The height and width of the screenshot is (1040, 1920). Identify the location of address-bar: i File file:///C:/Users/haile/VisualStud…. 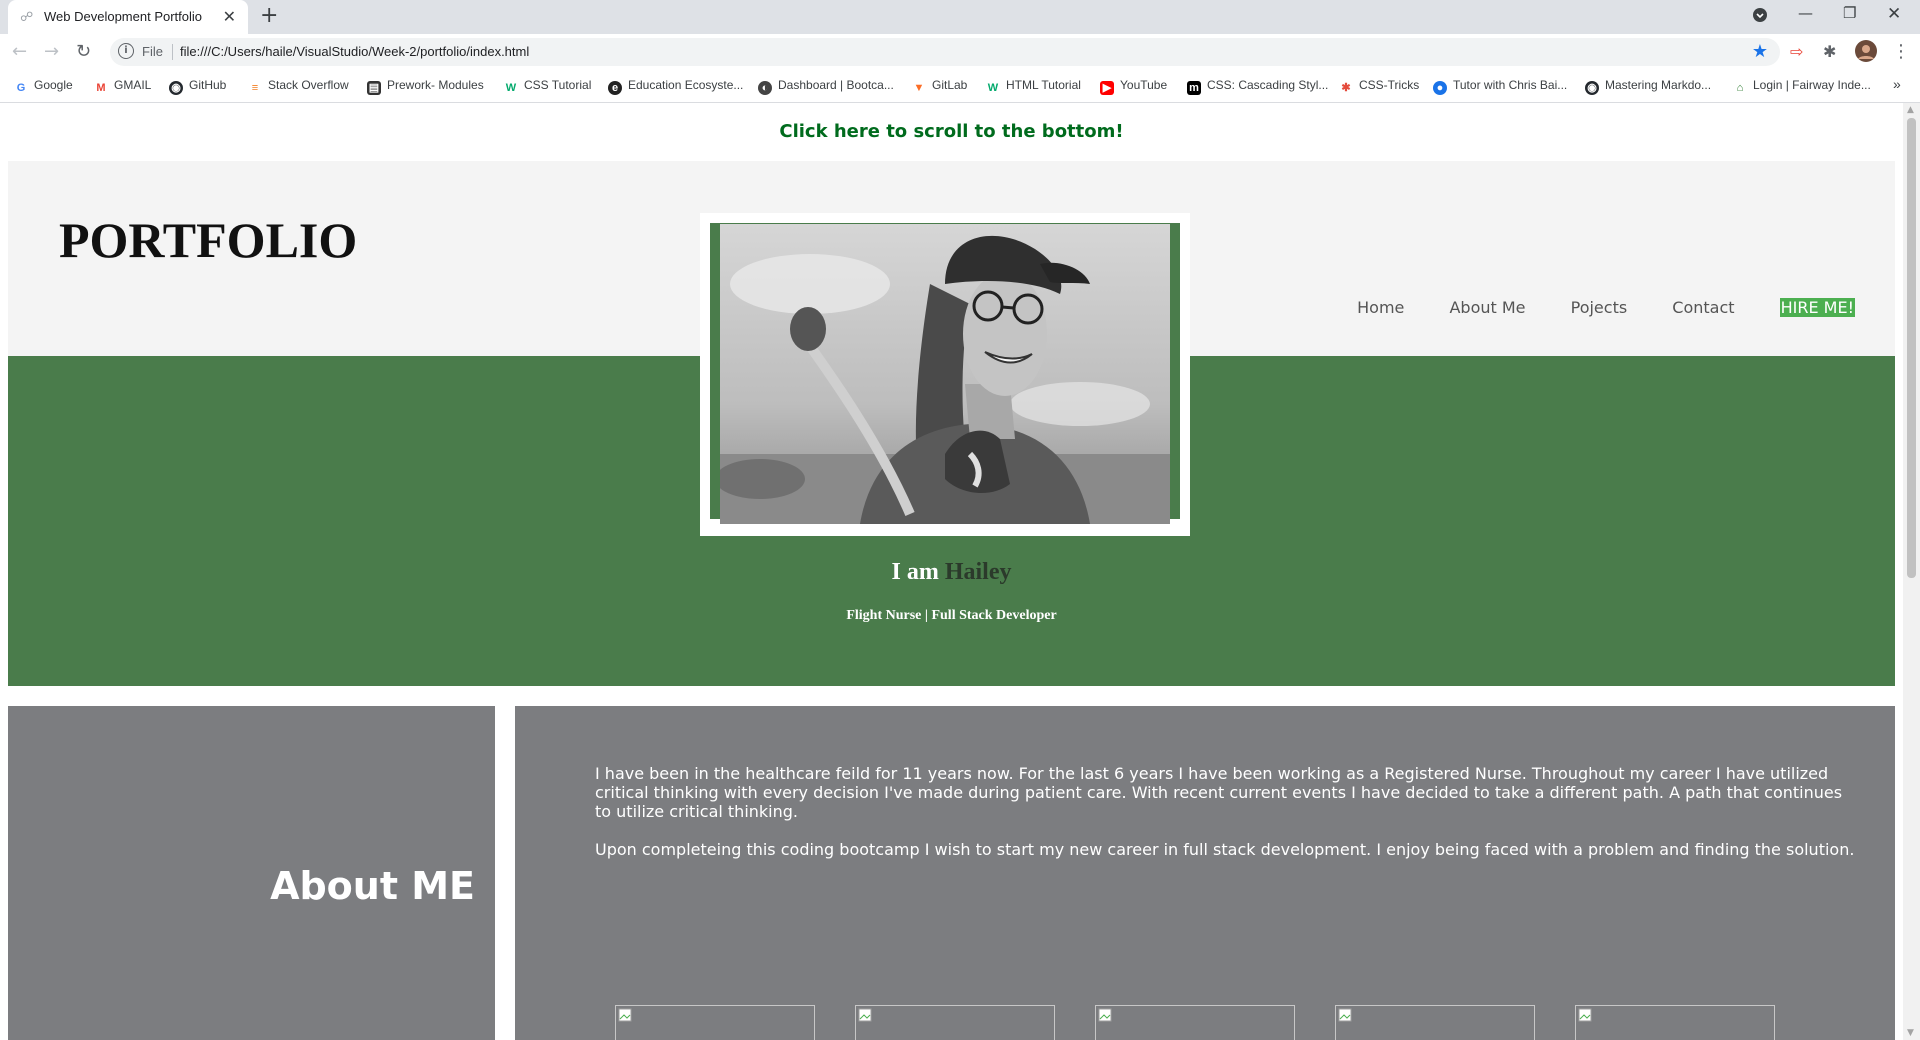
(945, 52).